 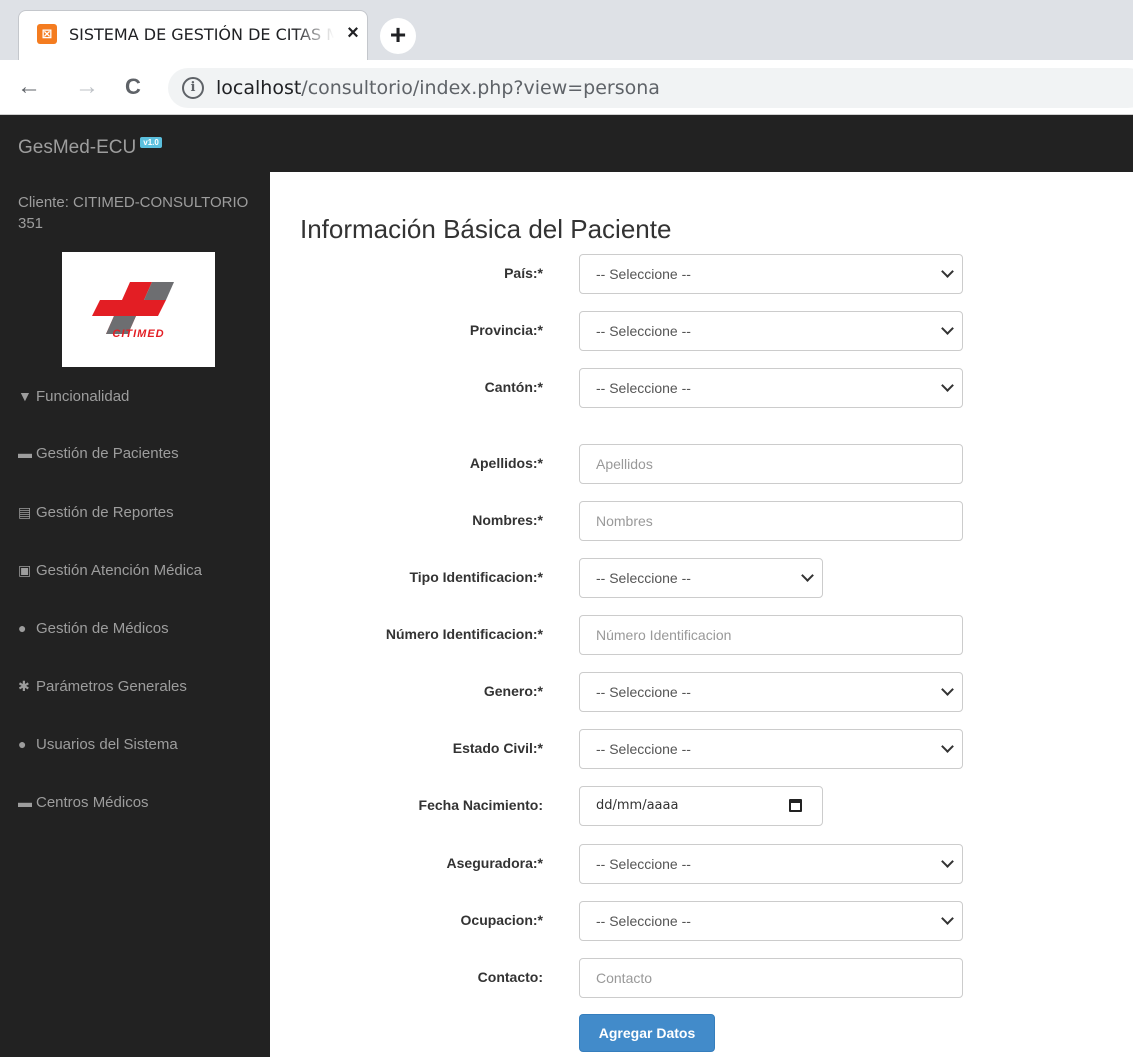 What do you see at coordinates (22, 628) in the screenshot?
I see `user-icon: ●` at bounding box center [22, 628].